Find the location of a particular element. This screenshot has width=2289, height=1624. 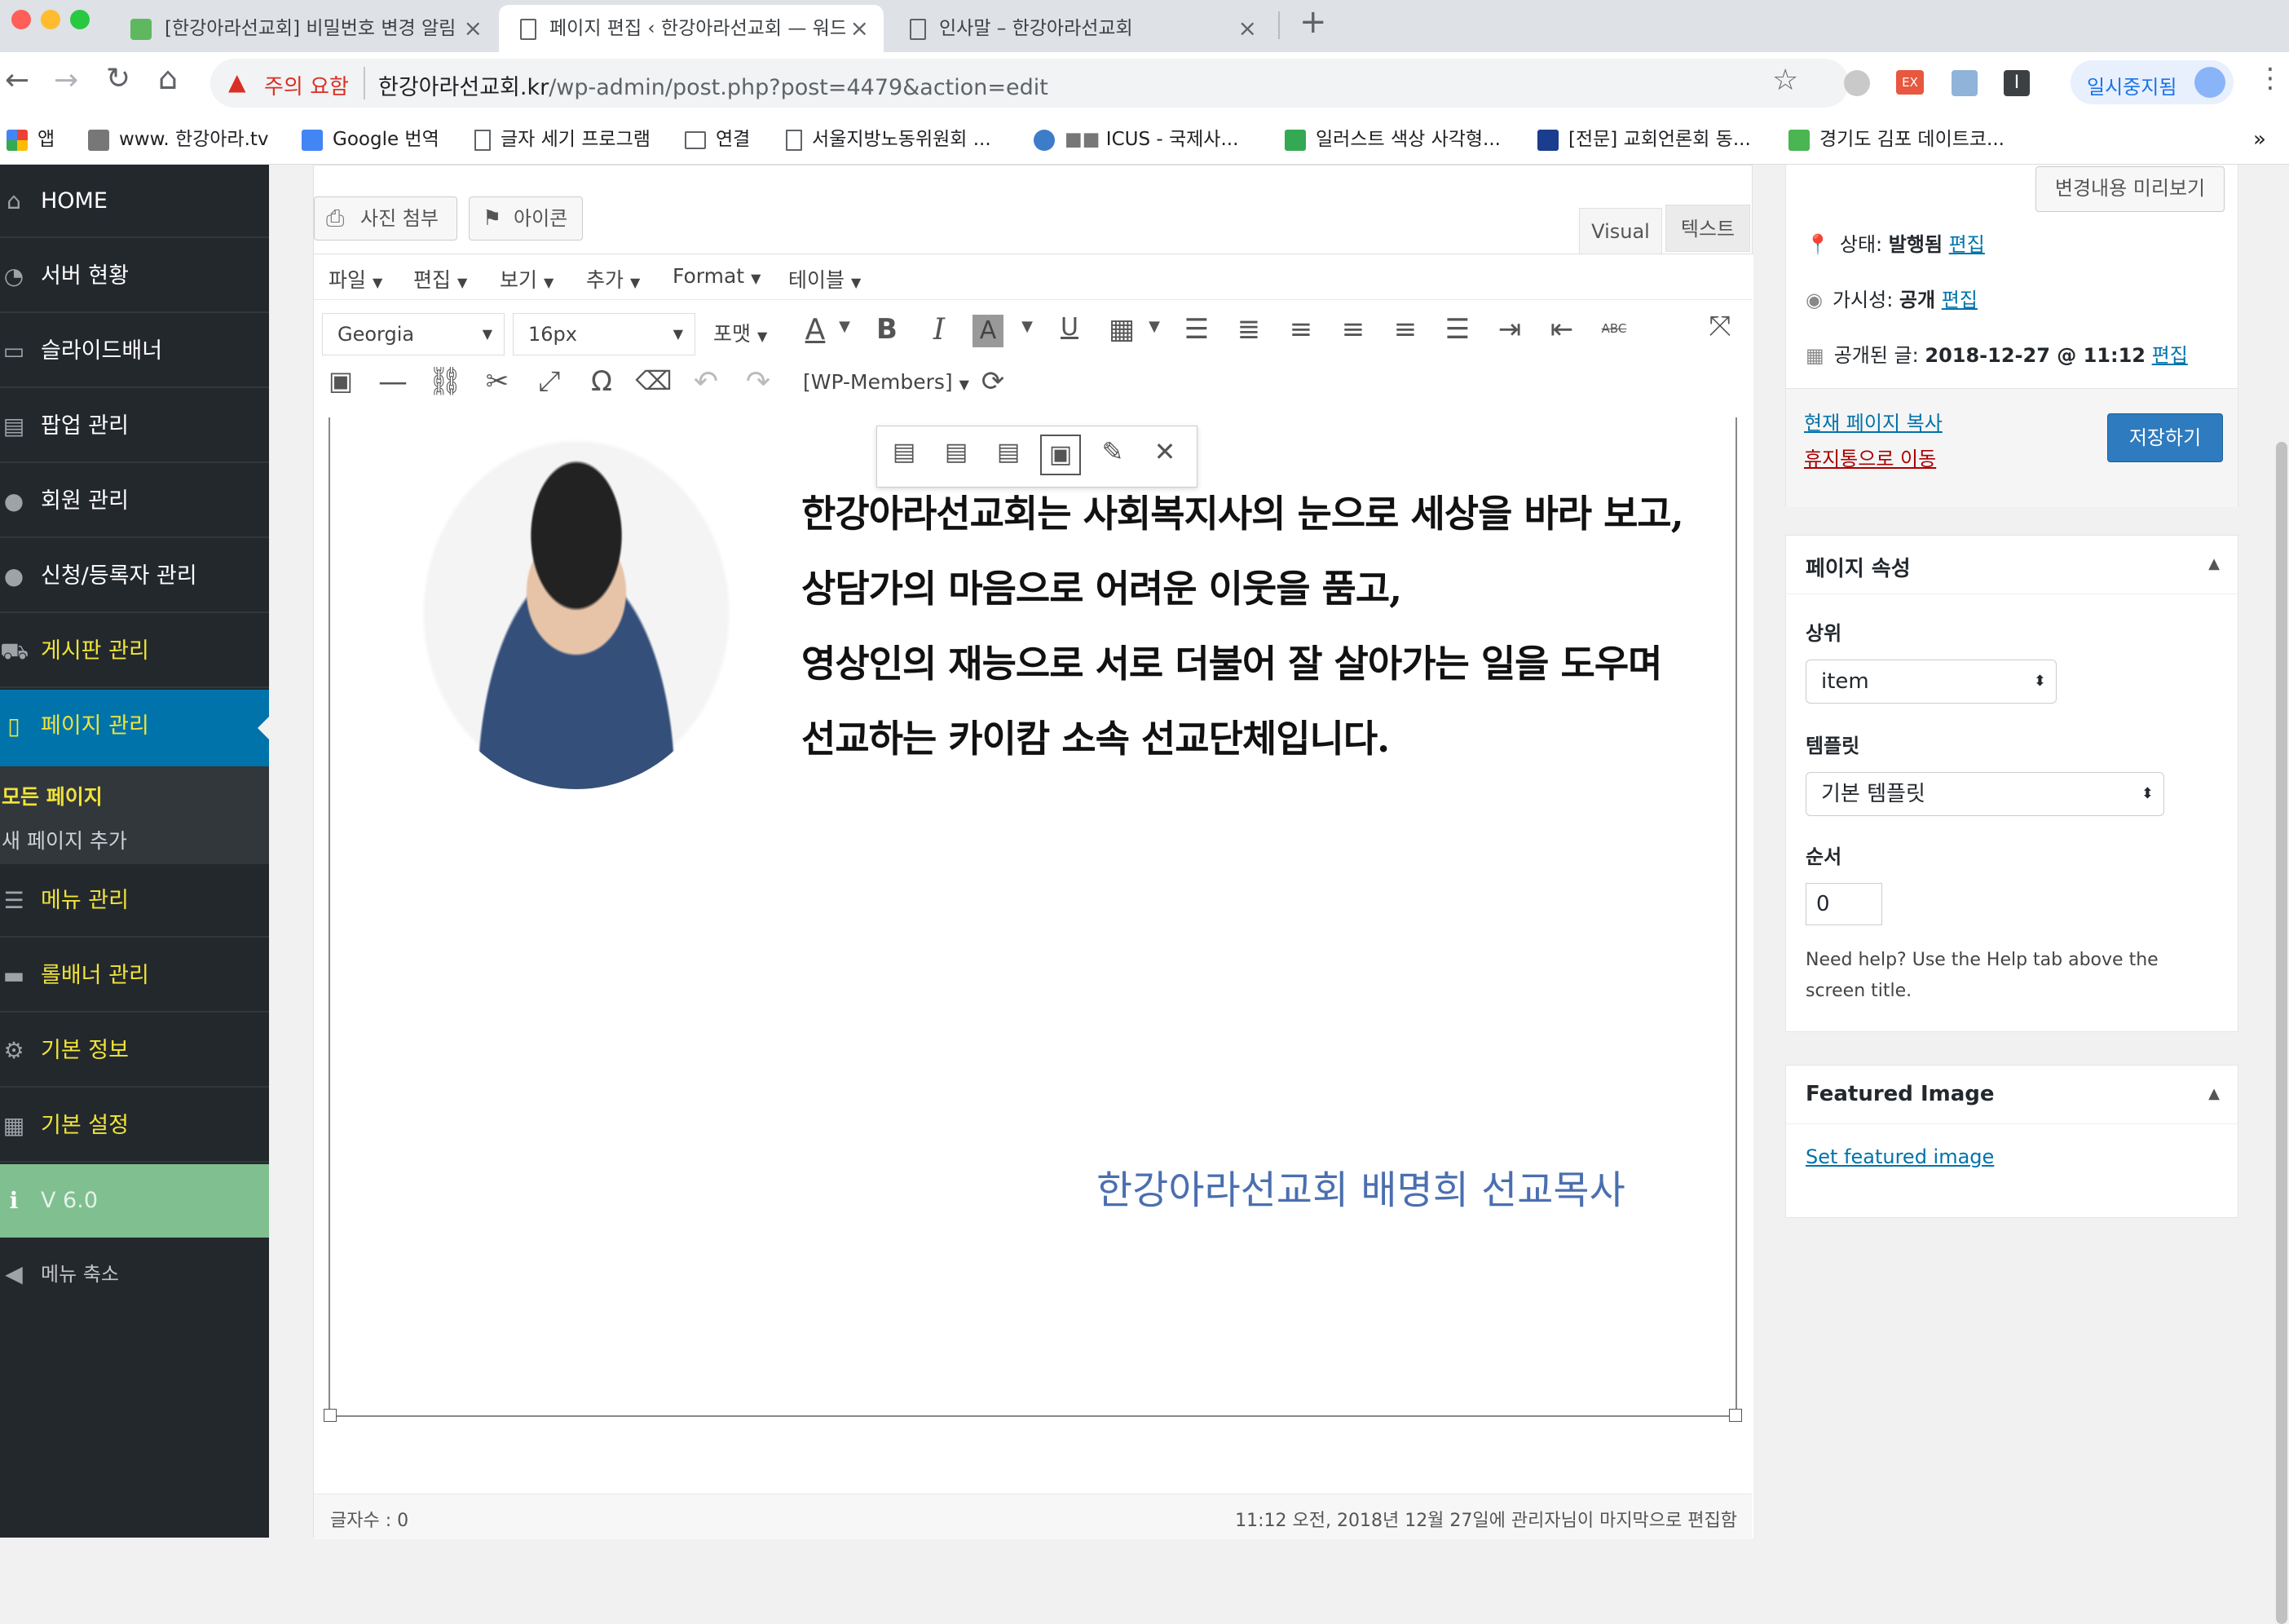

expand-icon: ⤢ is located at coordinates (549, 381).